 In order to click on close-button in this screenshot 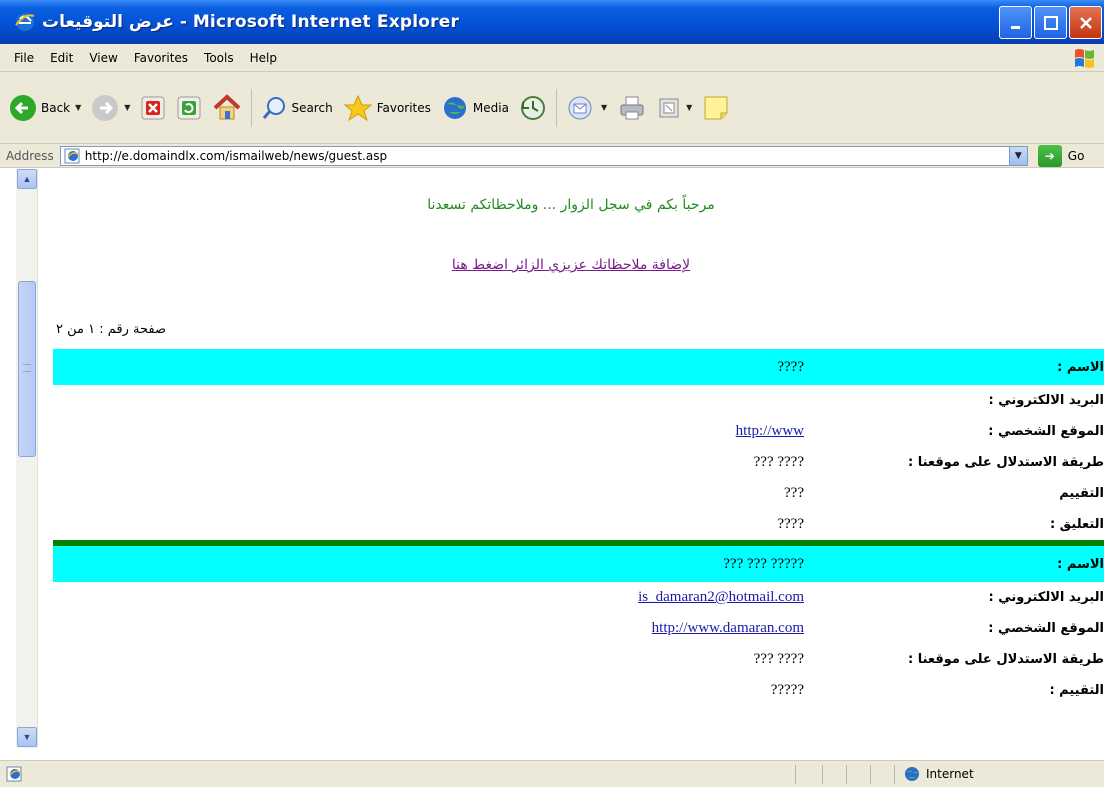, I will do `click(1085, 22)`.